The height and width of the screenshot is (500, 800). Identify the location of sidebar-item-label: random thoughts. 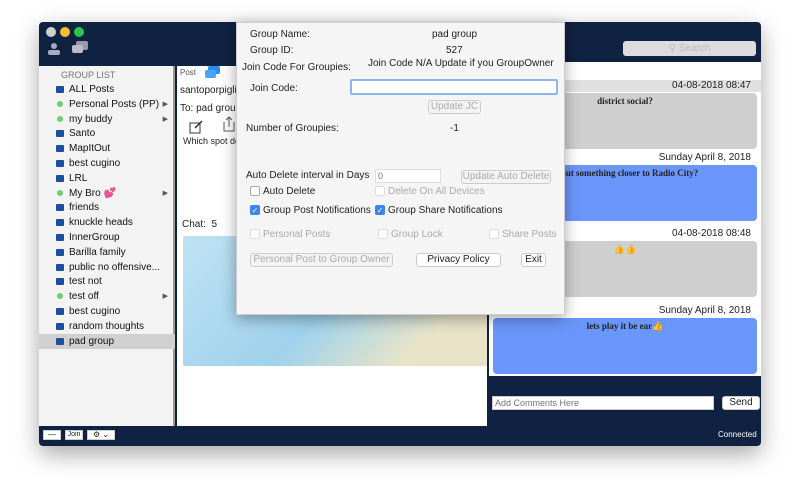
(107, 326).